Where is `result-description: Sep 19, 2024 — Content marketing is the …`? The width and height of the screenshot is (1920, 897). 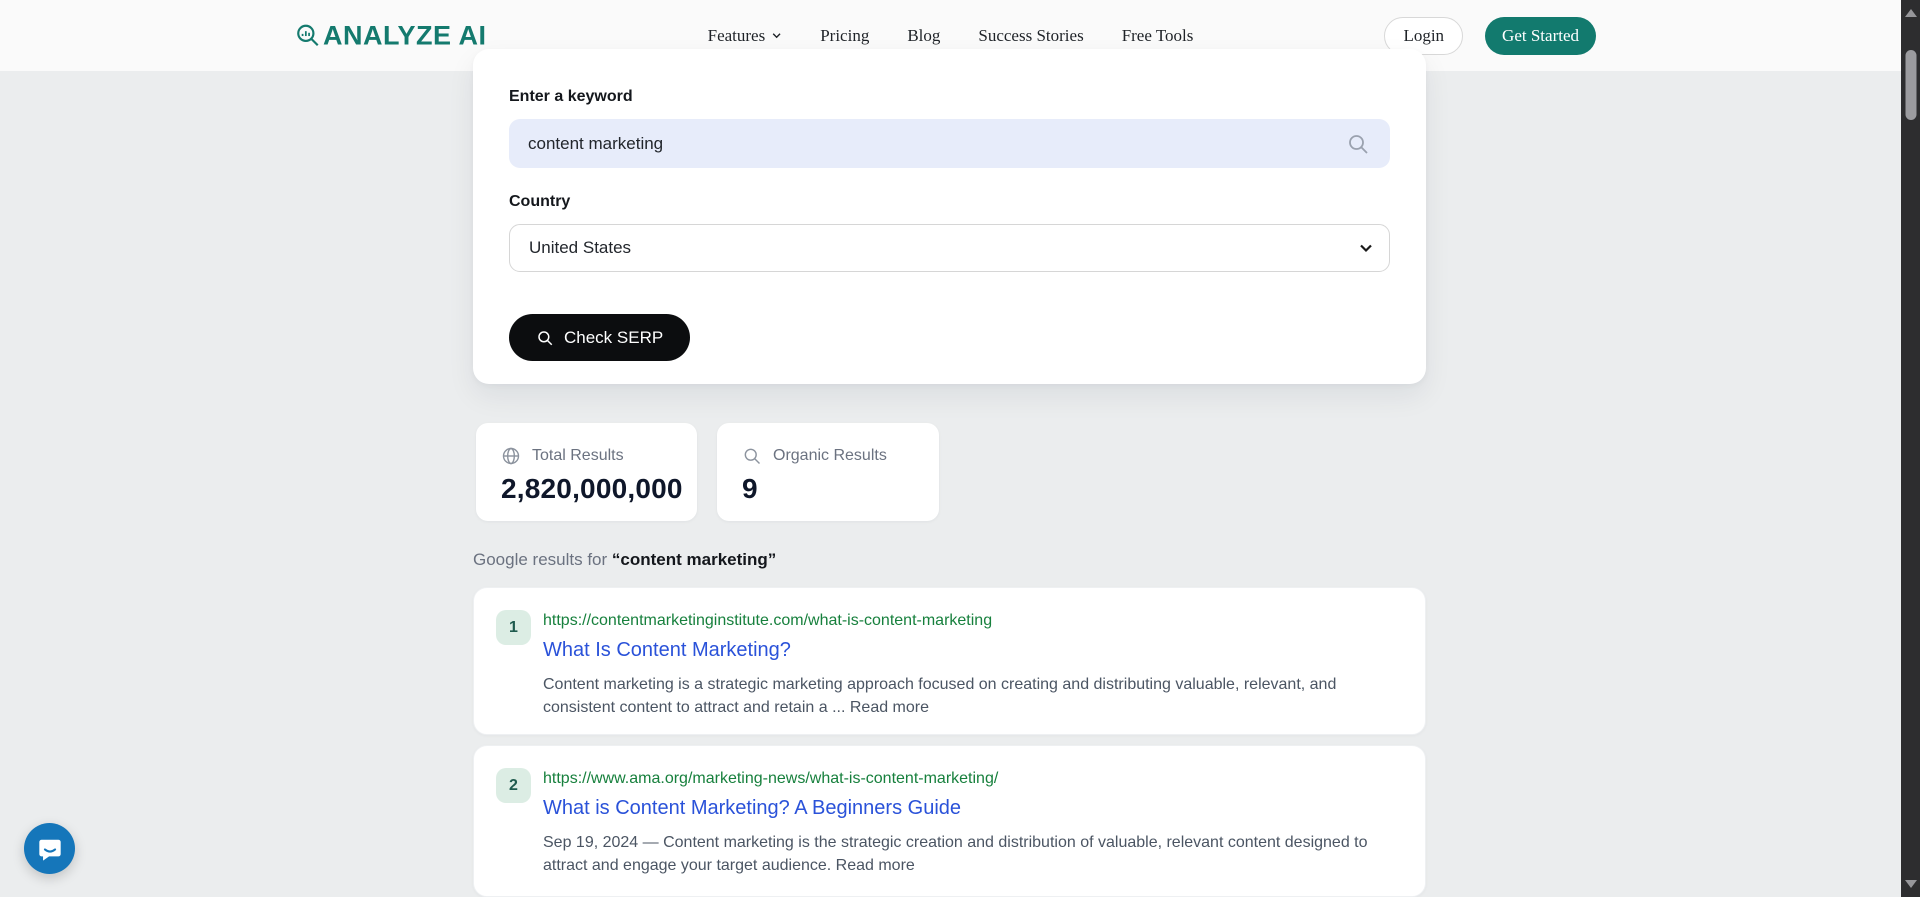
result-description: Sep 19, 2024 — Content marketing is the … is located at coordinates (955, 854).